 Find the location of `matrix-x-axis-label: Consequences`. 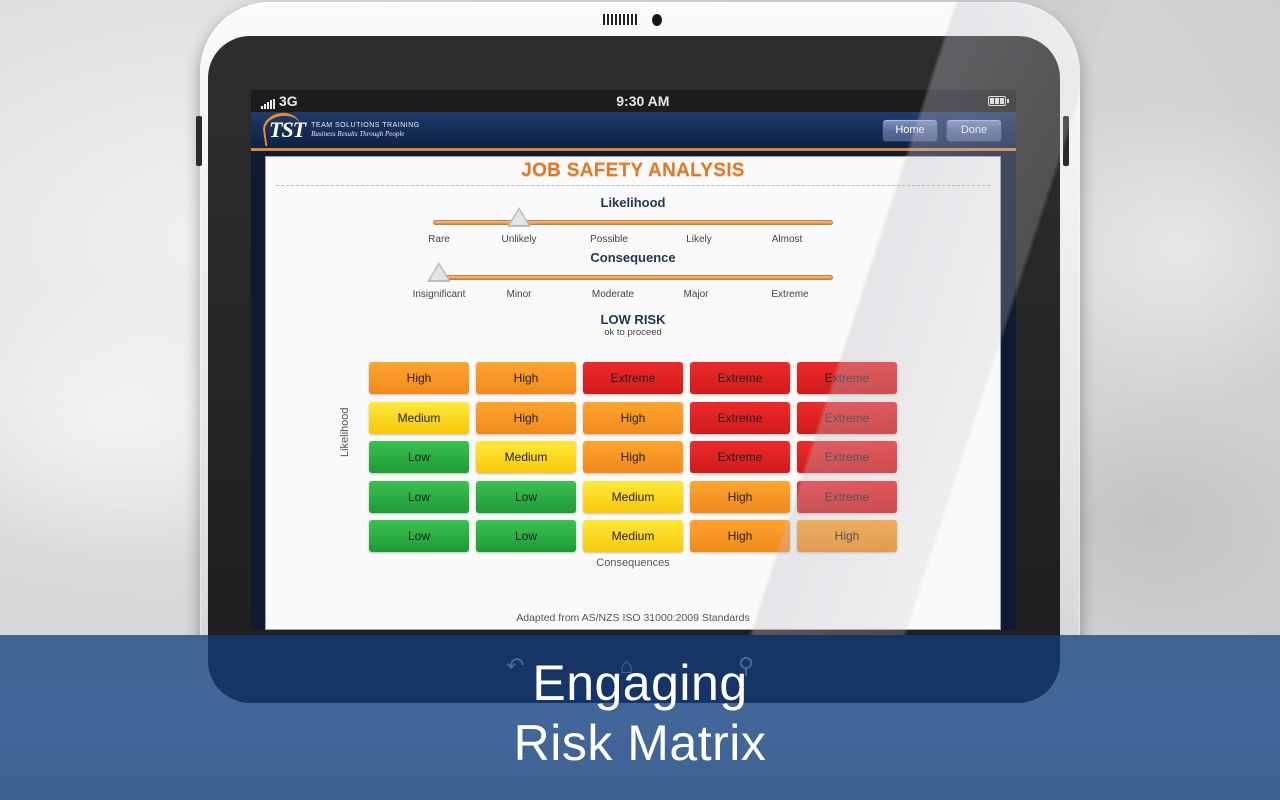

matrix-x-axis-label: Consequences is located at coordinates (633, 563).